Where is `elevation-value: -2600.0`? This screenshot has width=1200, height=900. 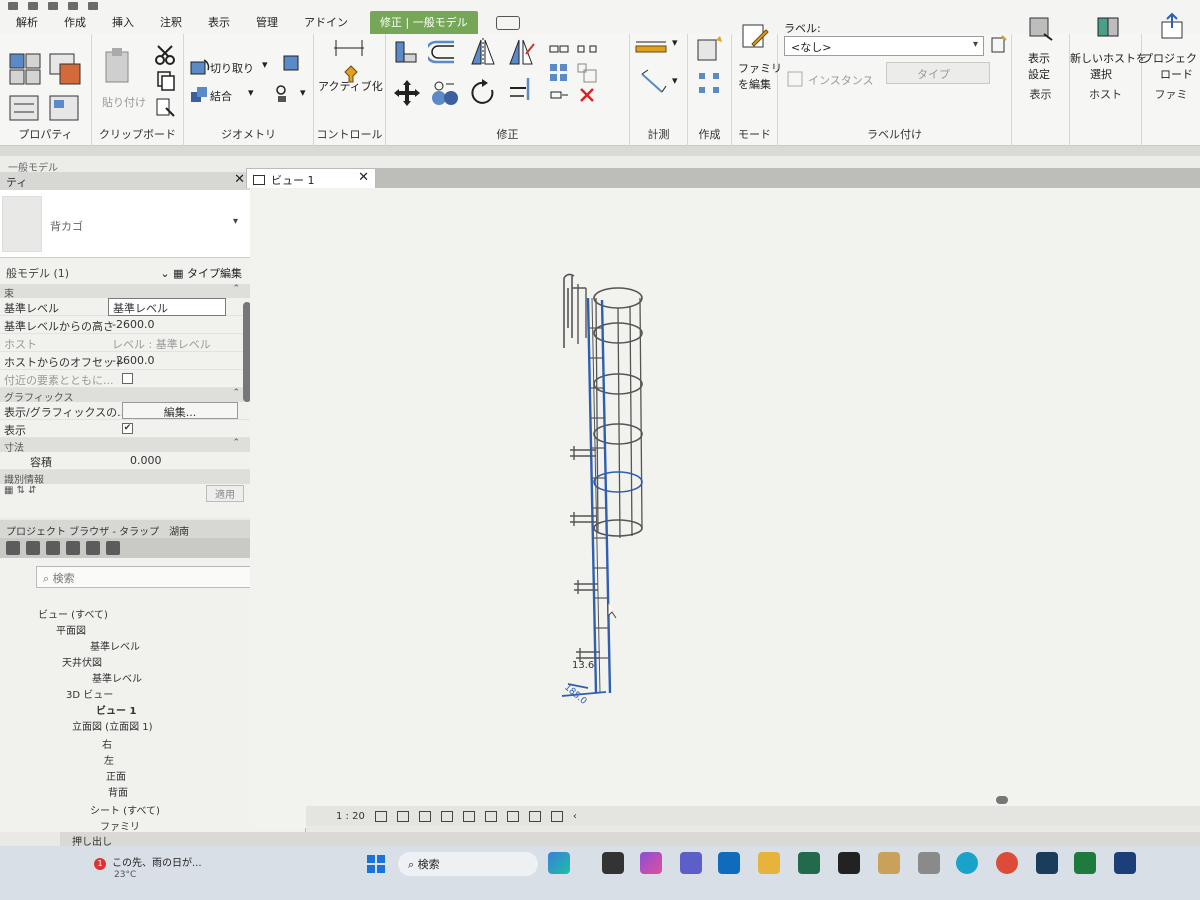
elevation-value: -2600.0 is located at coordinates (133, 324).